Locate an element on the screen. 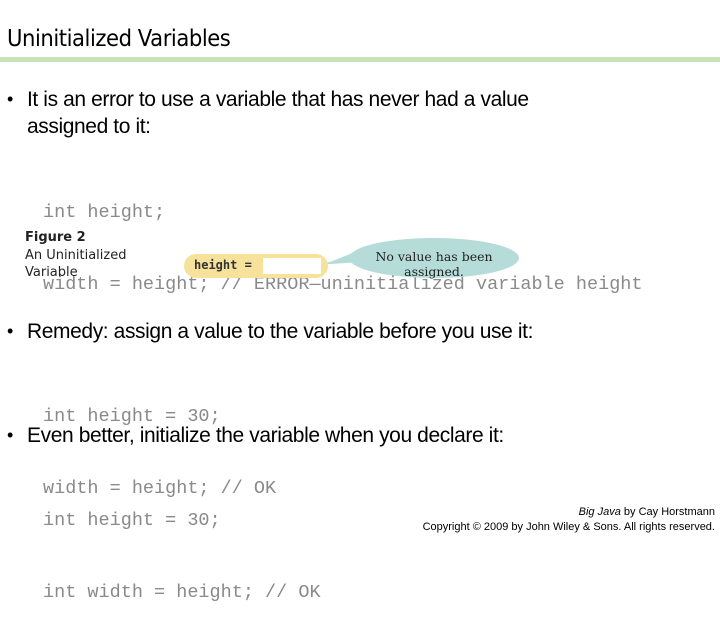  slide-title: Uninitialized Variables is located at coordinates (119, 39).